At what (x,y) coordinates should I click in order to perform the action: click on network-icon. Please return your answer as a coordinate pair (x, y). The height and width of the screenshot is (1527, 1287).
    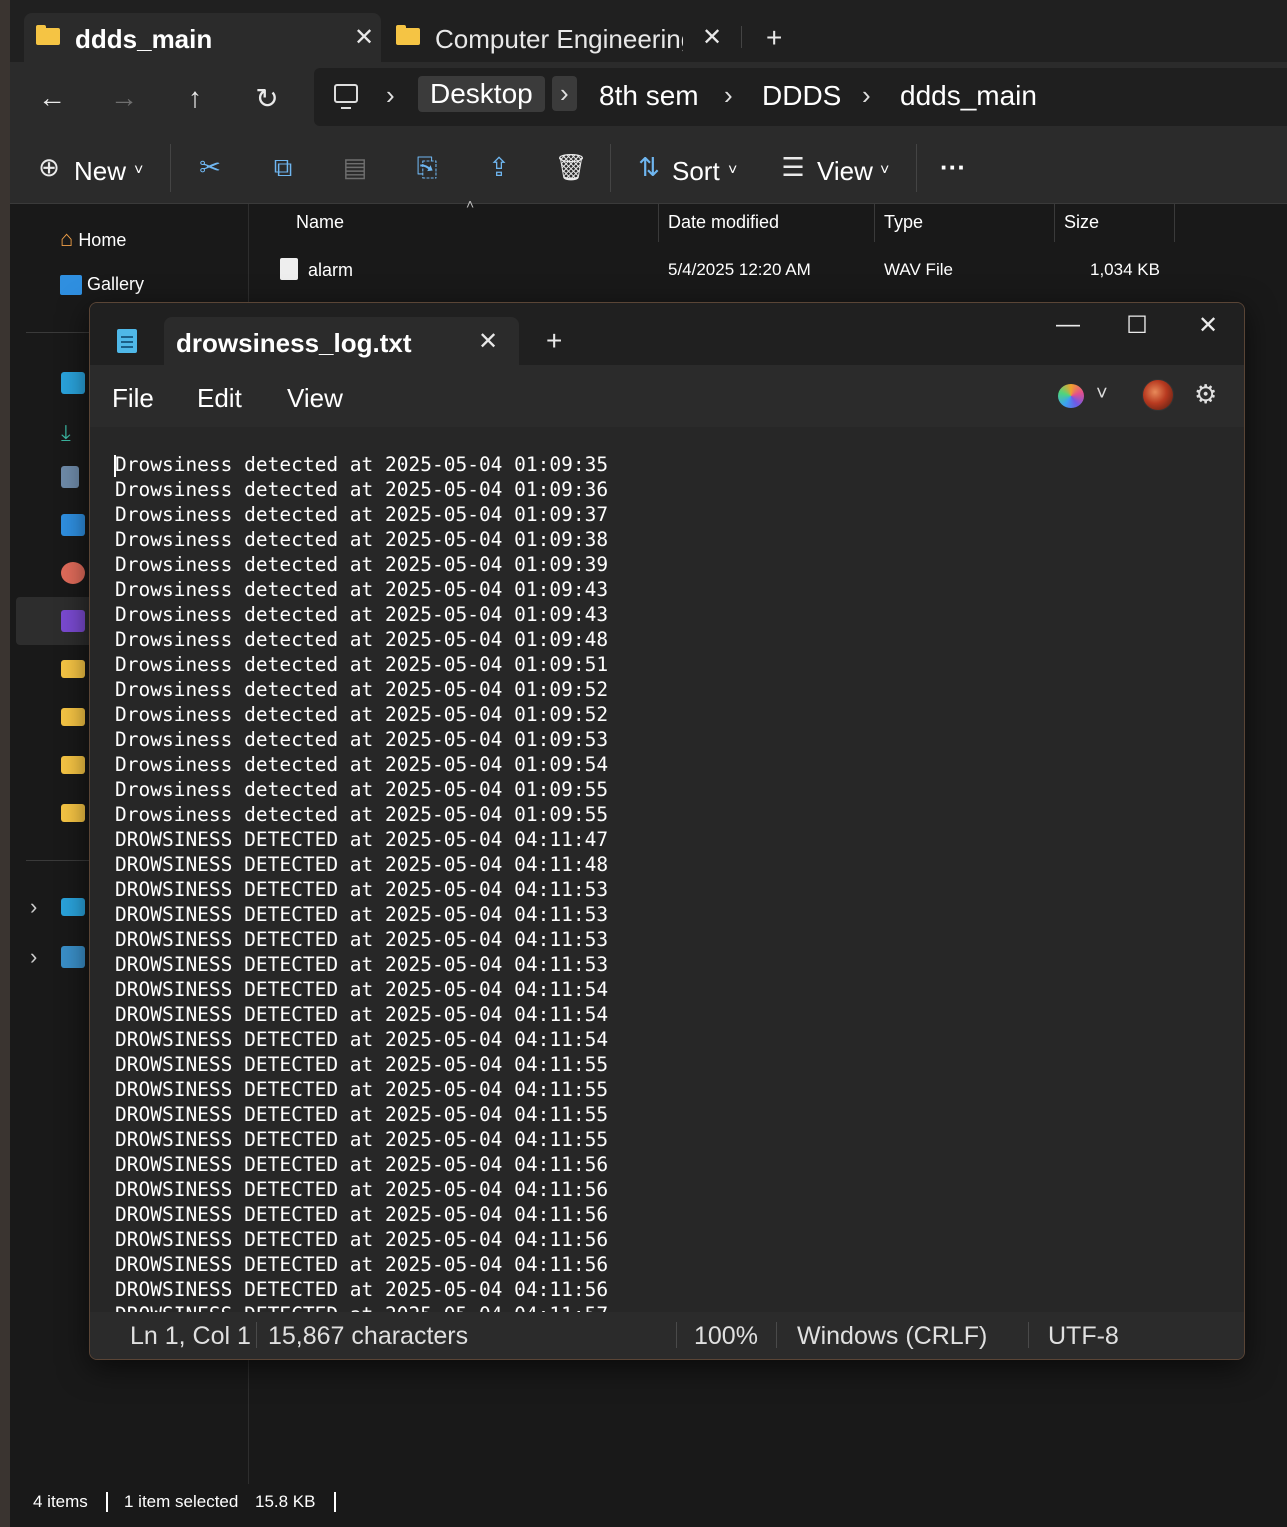
    Looking at the image, I should click on (73, 957).